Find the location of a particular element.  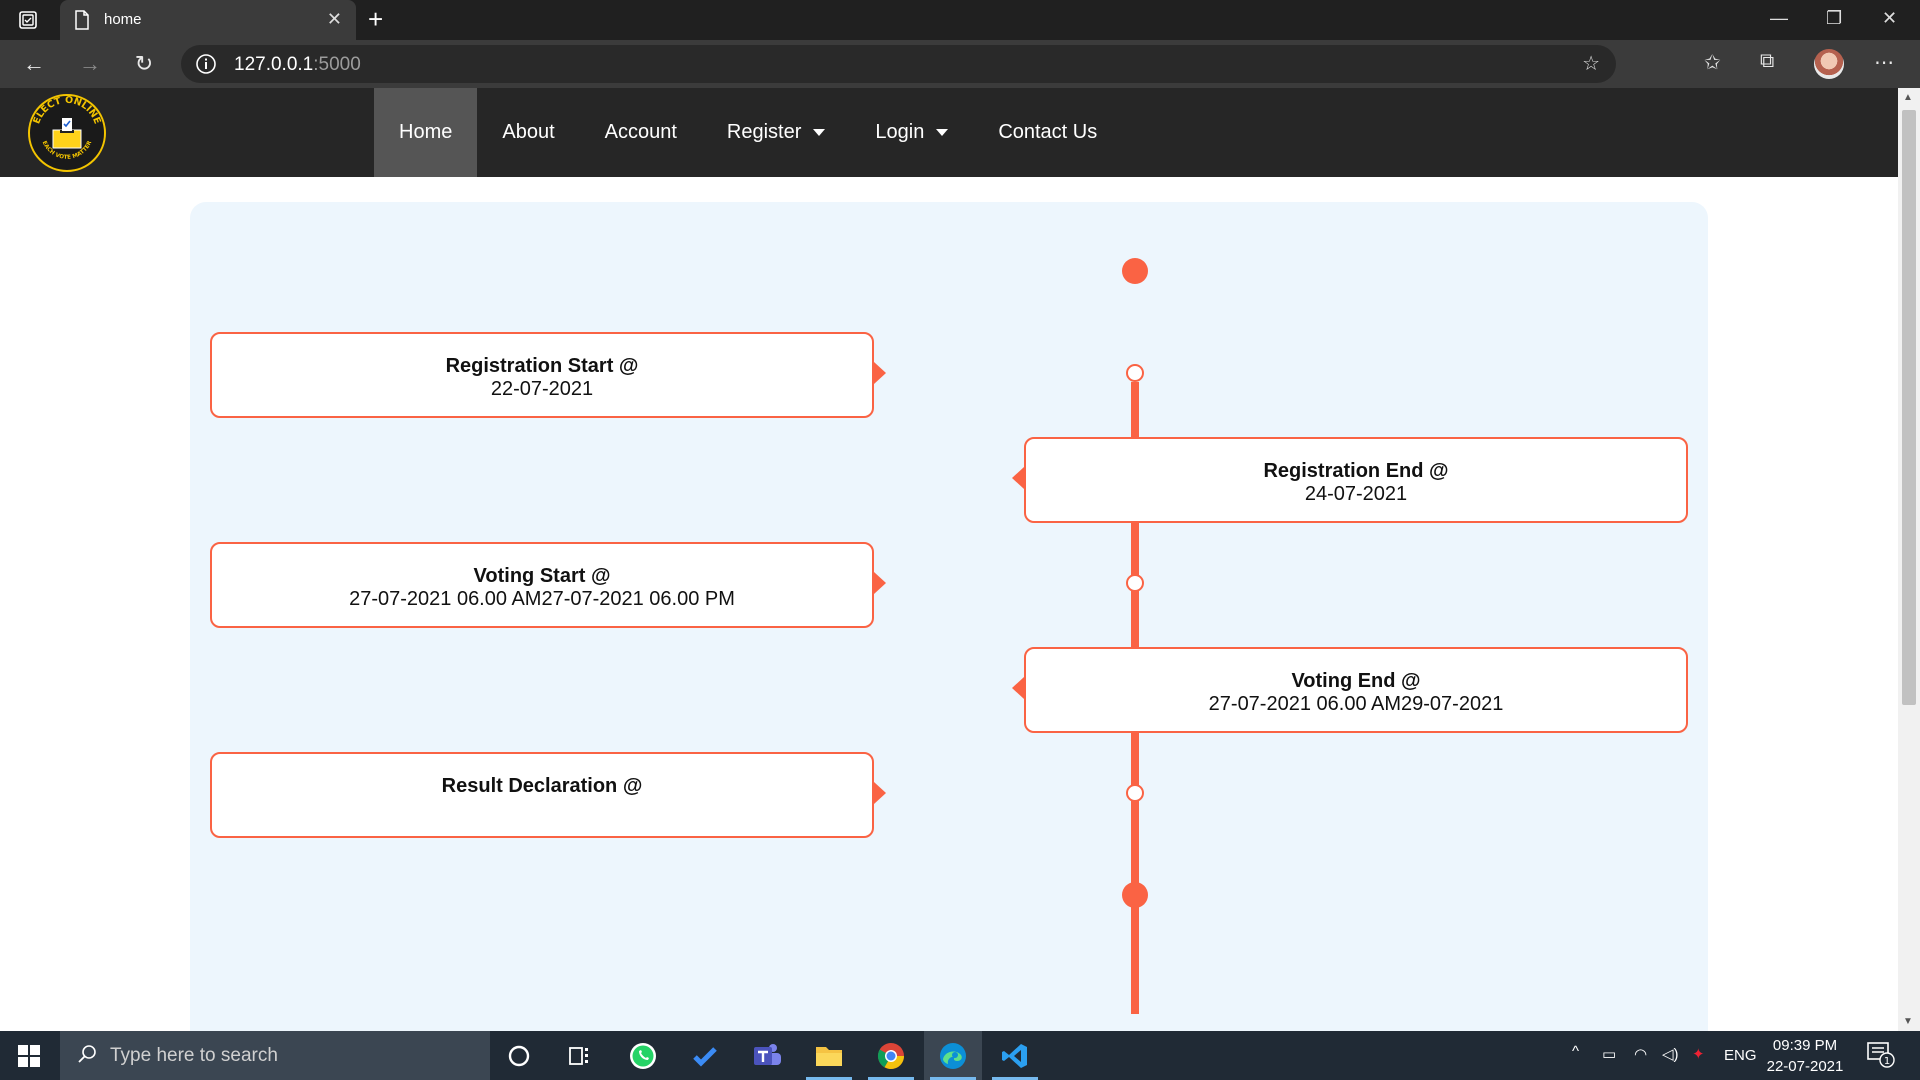

todo-icon is located at coordinates (705, 1055).